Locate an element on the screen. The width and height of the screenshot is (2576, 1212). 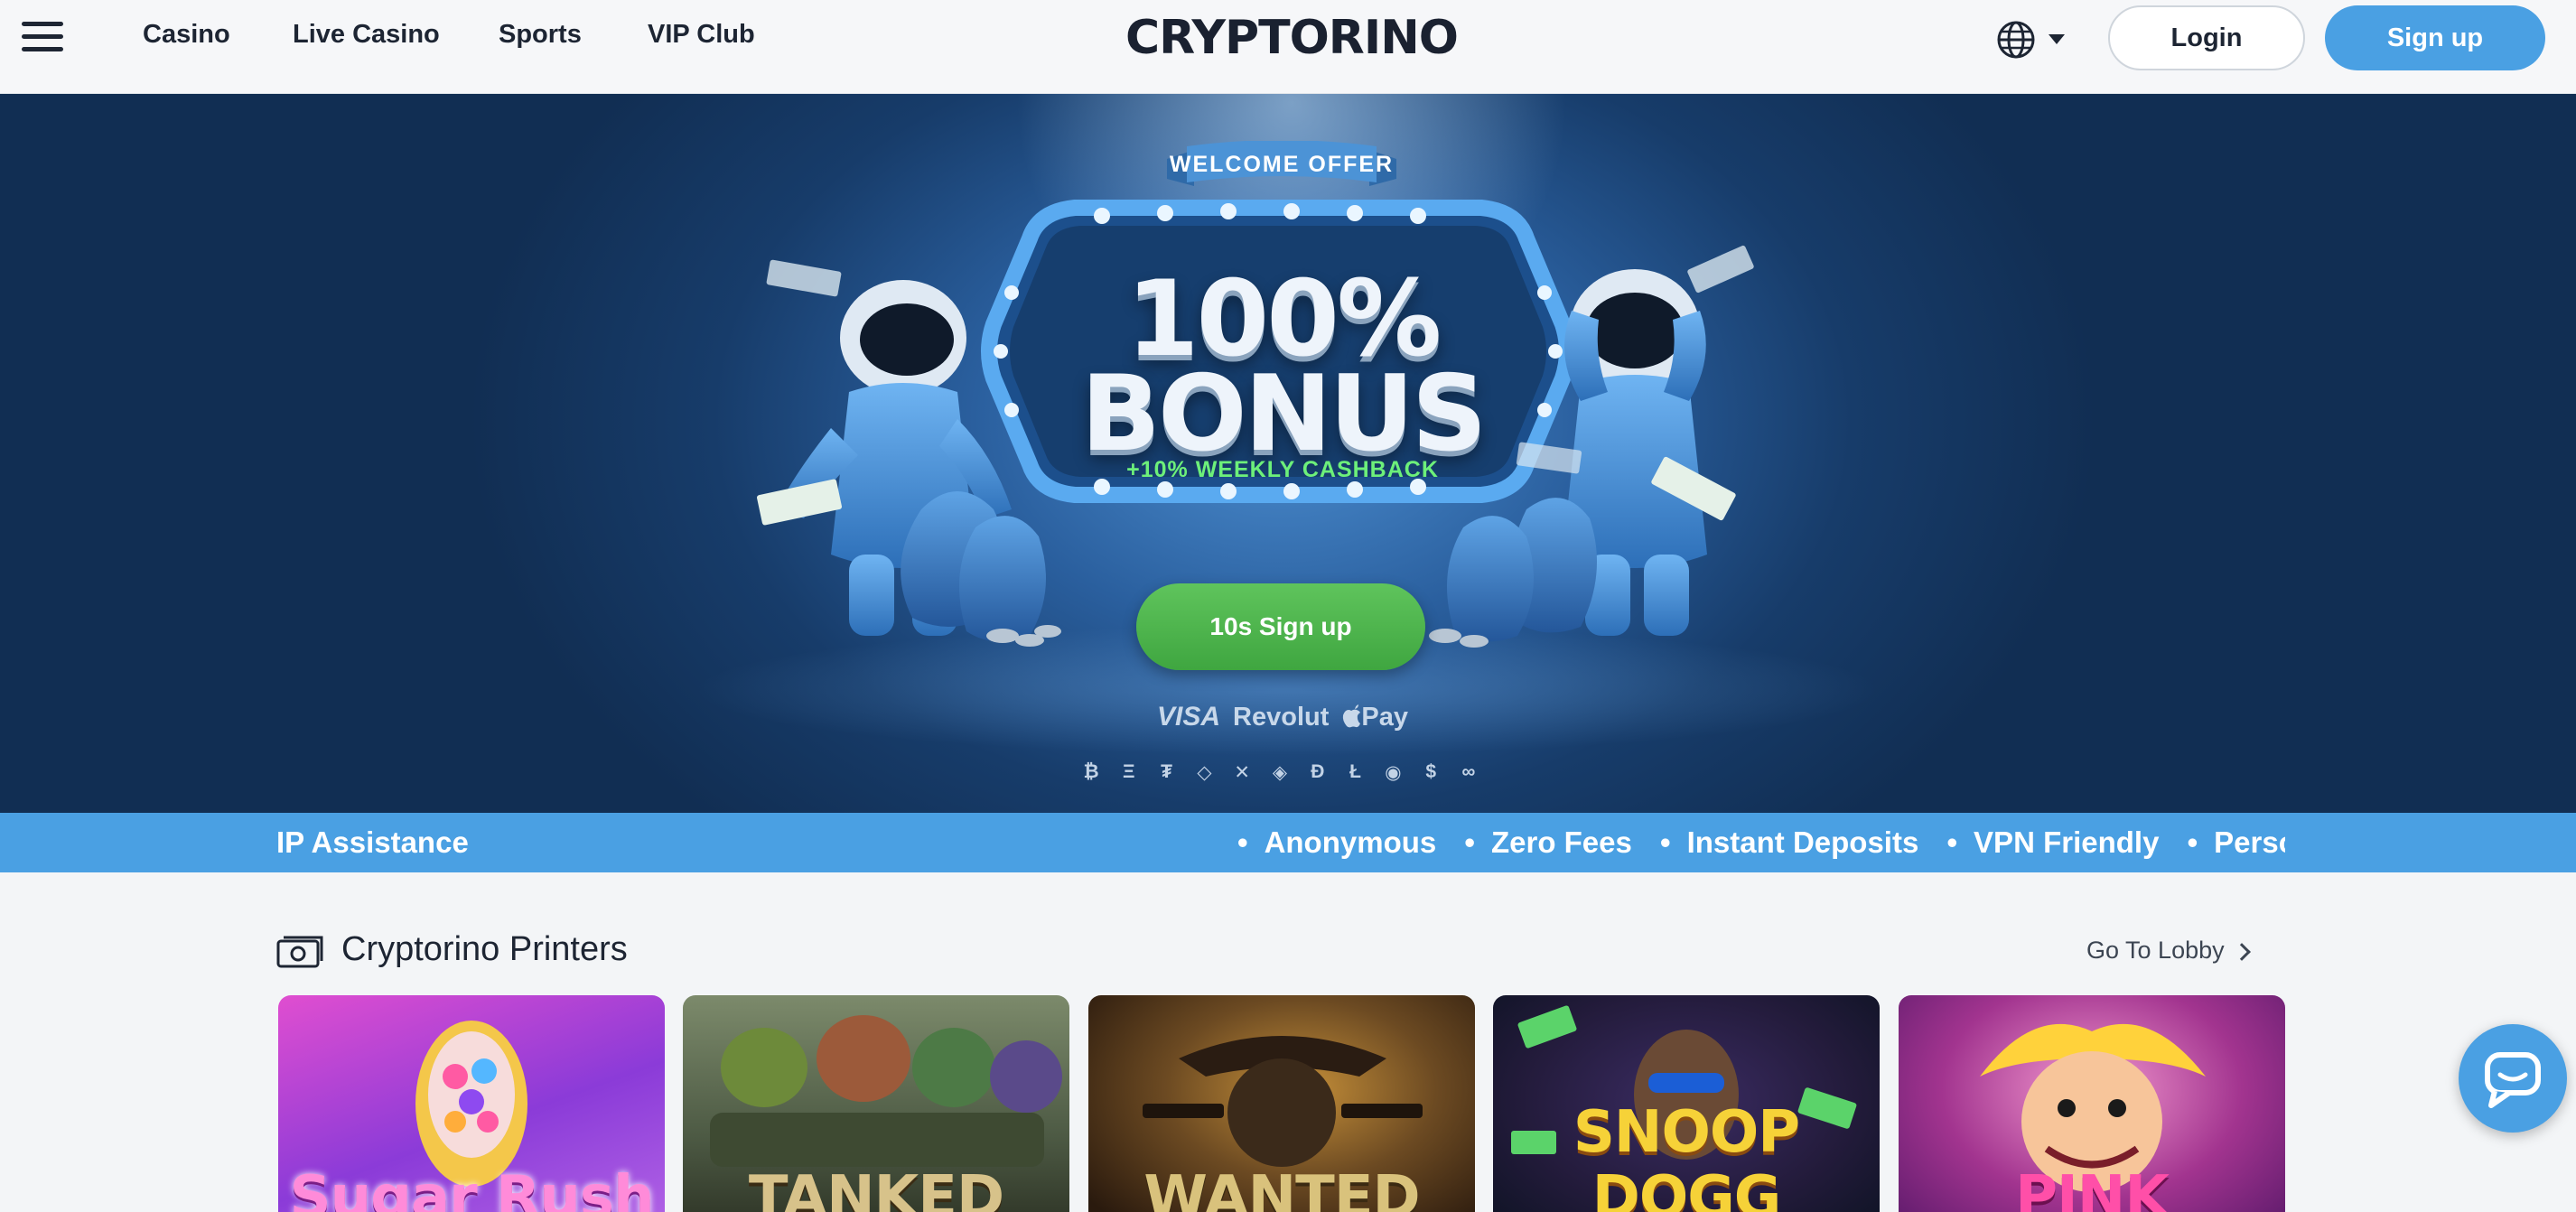
apple-pay-text: Pay is located at coordinates (1384, 717).